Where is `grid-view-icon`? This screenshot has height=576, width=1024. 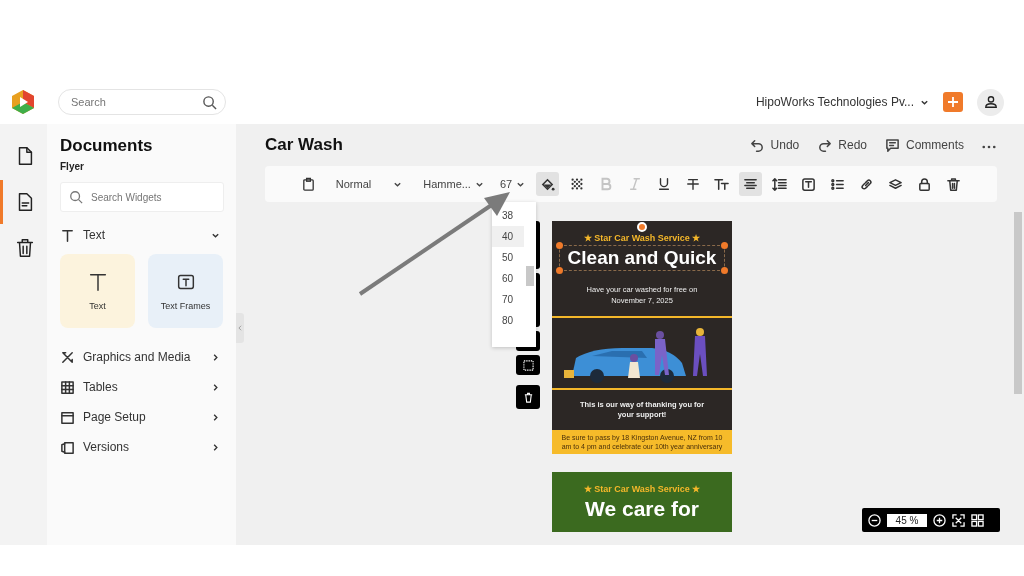 grid-view-icon is located at coordinates (977, 520).